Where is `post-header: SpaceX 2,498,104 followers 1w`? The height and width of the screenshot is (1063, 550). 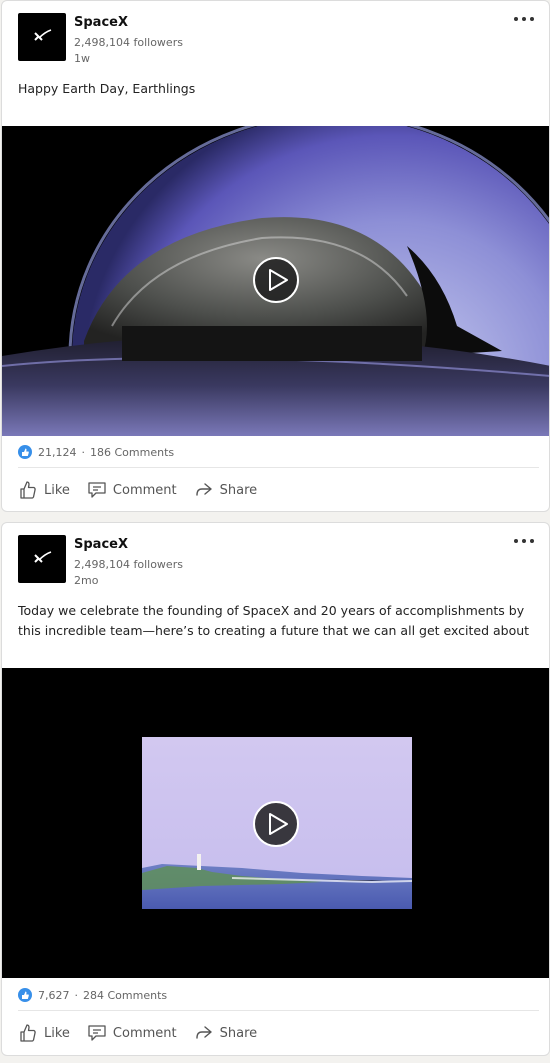
post-header: SpaceX 2,498,104 followers 1w is located at coordinates (275, 36).